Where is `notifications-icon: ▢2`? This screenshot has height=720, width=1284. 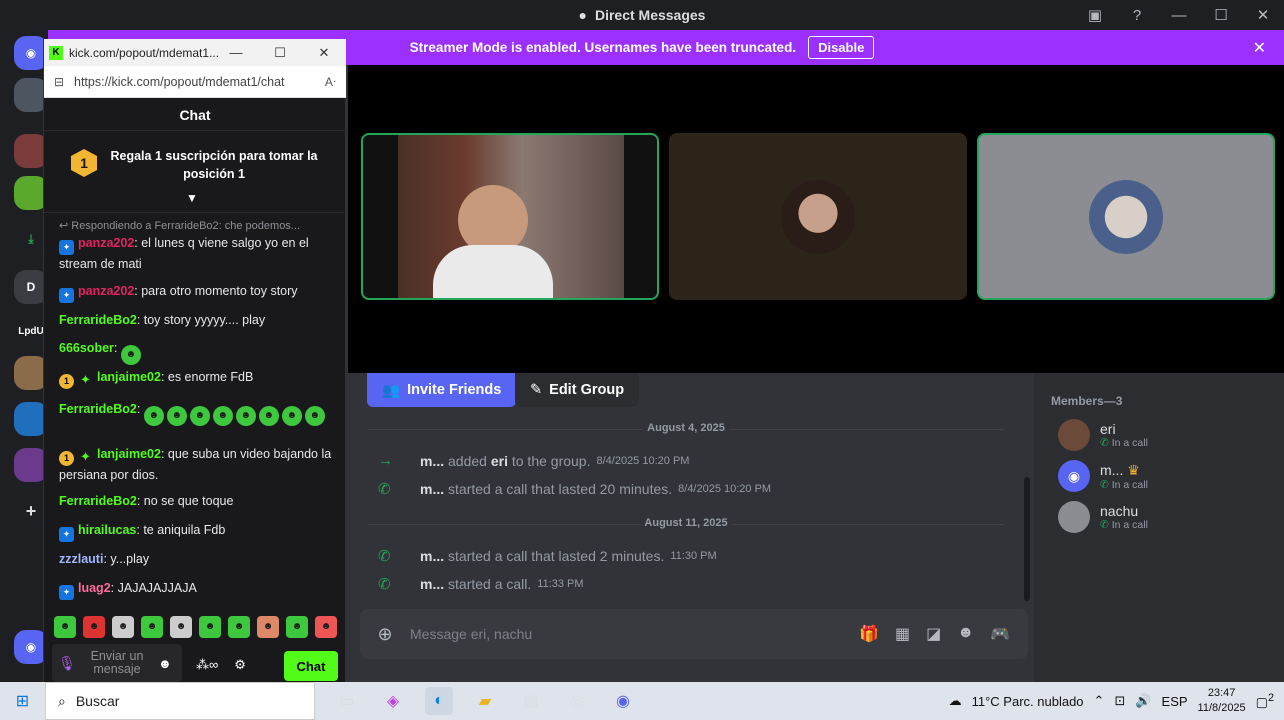
notifications-icon: ▢2 is located at coordinates (1265, 701).